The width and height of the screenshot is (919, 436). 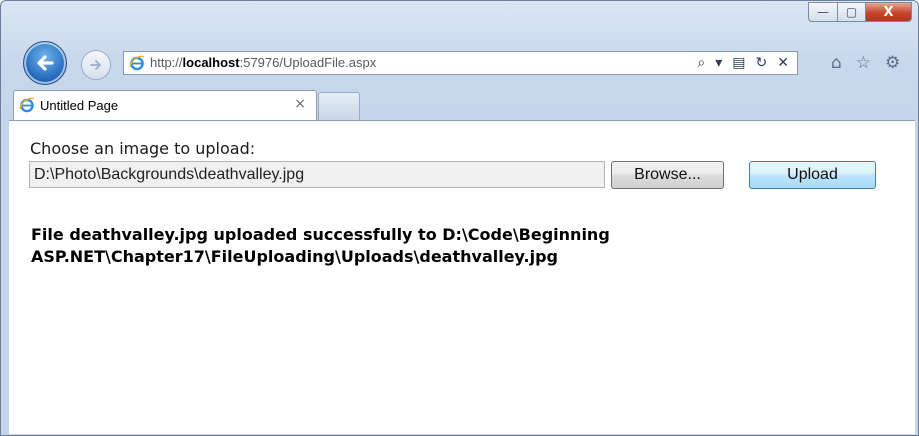 I want to click on new-tab-button, so click(x=339, y=106).